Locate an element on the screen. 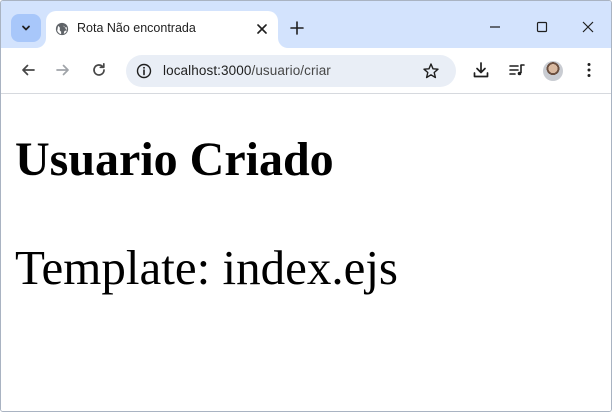 The height and width of the screenshot is (412, 612). arrow-left-icon is located at coordinates (28, 70).